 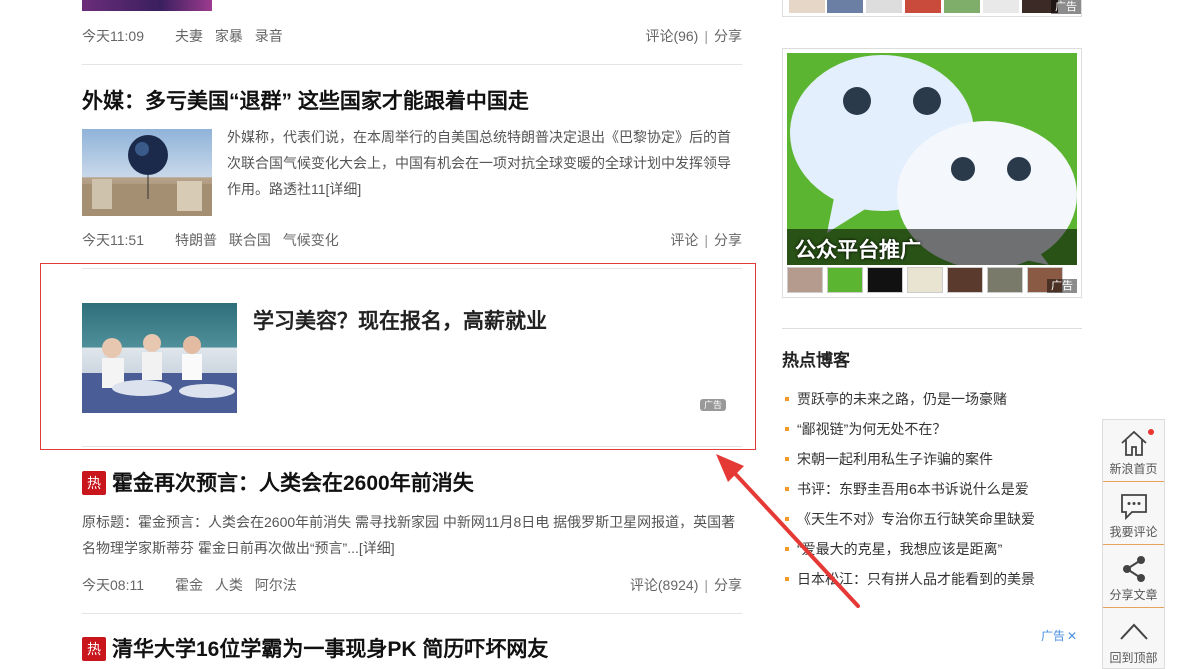 What do you see at coordinates (113, 36) in the screenshot?
I see `article1-time: 今天11:09` at bounding box center [113, 36].